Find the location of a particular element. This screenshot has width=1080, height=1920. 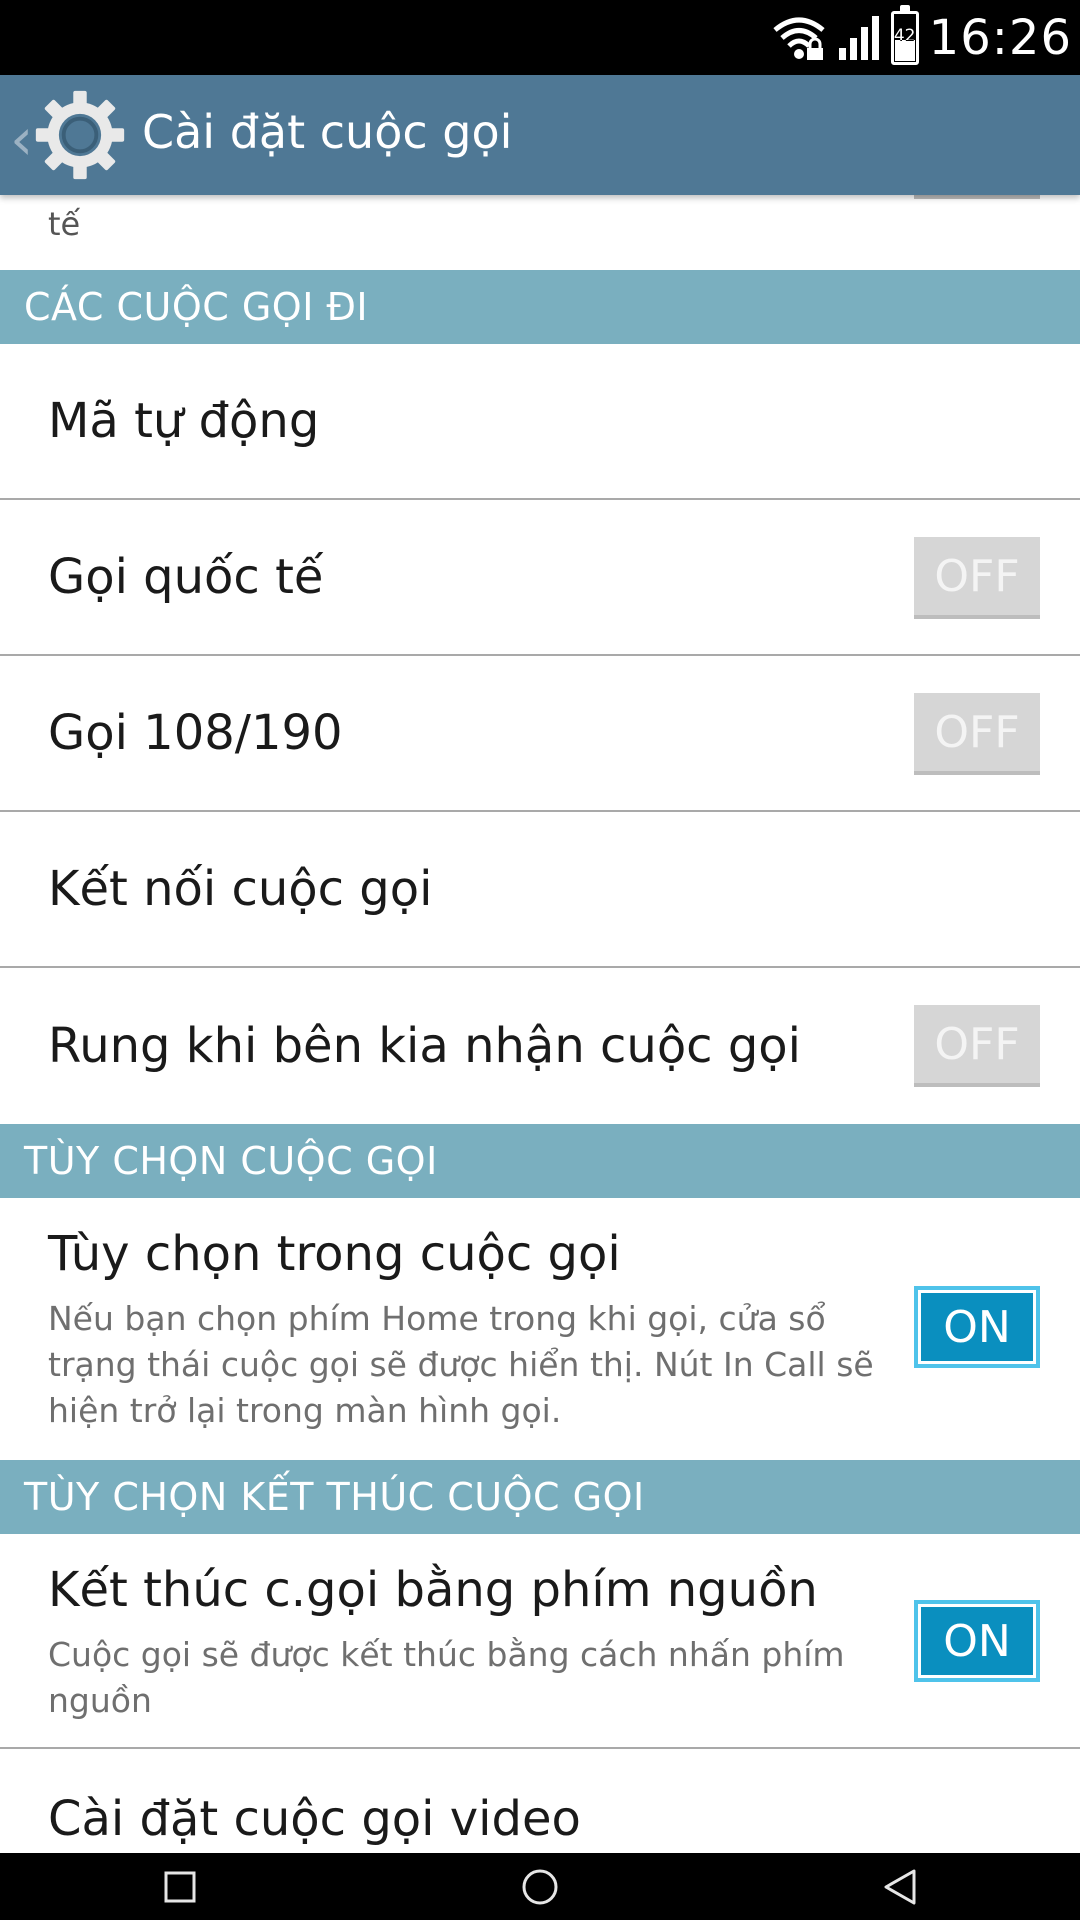

setting-label: Gọi quốc tế is located at coordinates (186, 577).